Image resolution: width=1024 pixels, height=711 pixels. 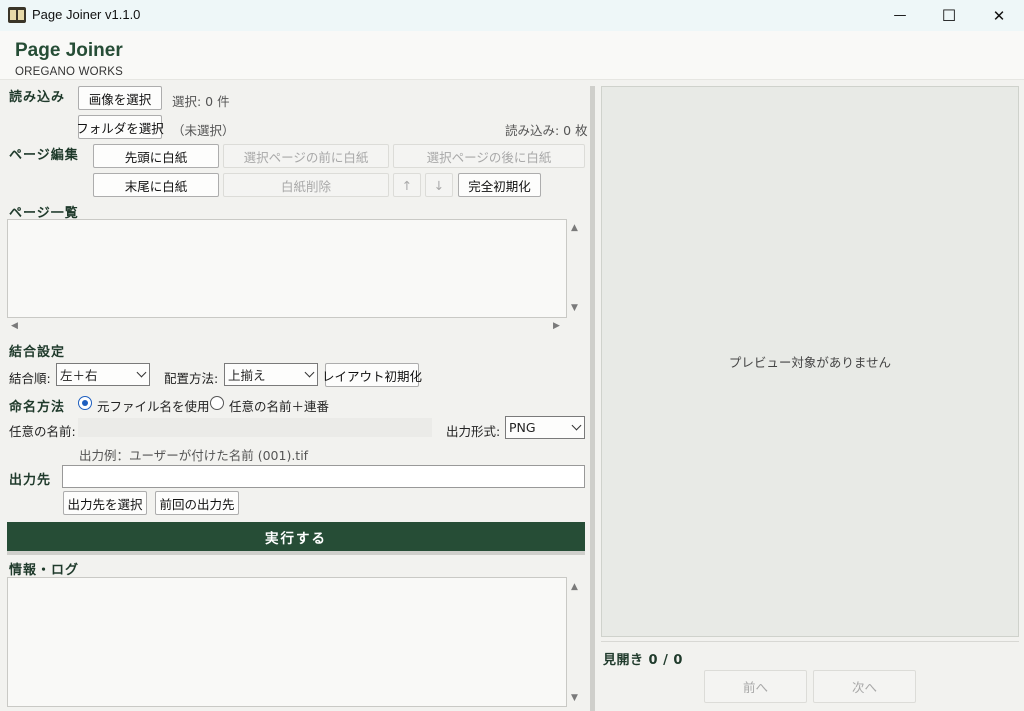 I want to click on pane-separator, so click(x=592, y=398).